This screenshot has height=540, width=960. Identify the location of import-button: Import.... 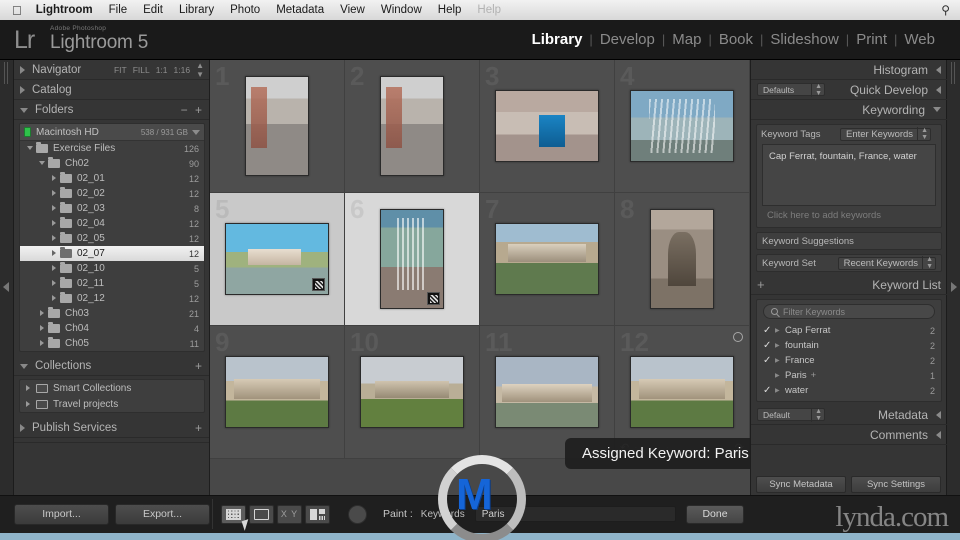
(61, 514).